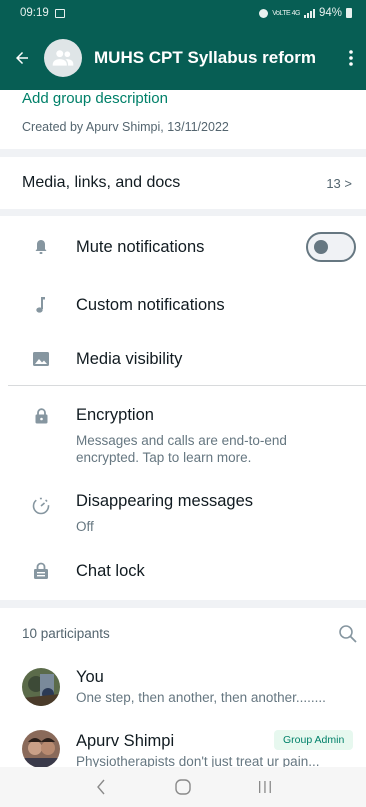 This screenshot has height=807, width=366. What do you see at coordinates (59, 13) in the screenshot?
I see `gallery-notification-icon` at bounding box center [59, 13].